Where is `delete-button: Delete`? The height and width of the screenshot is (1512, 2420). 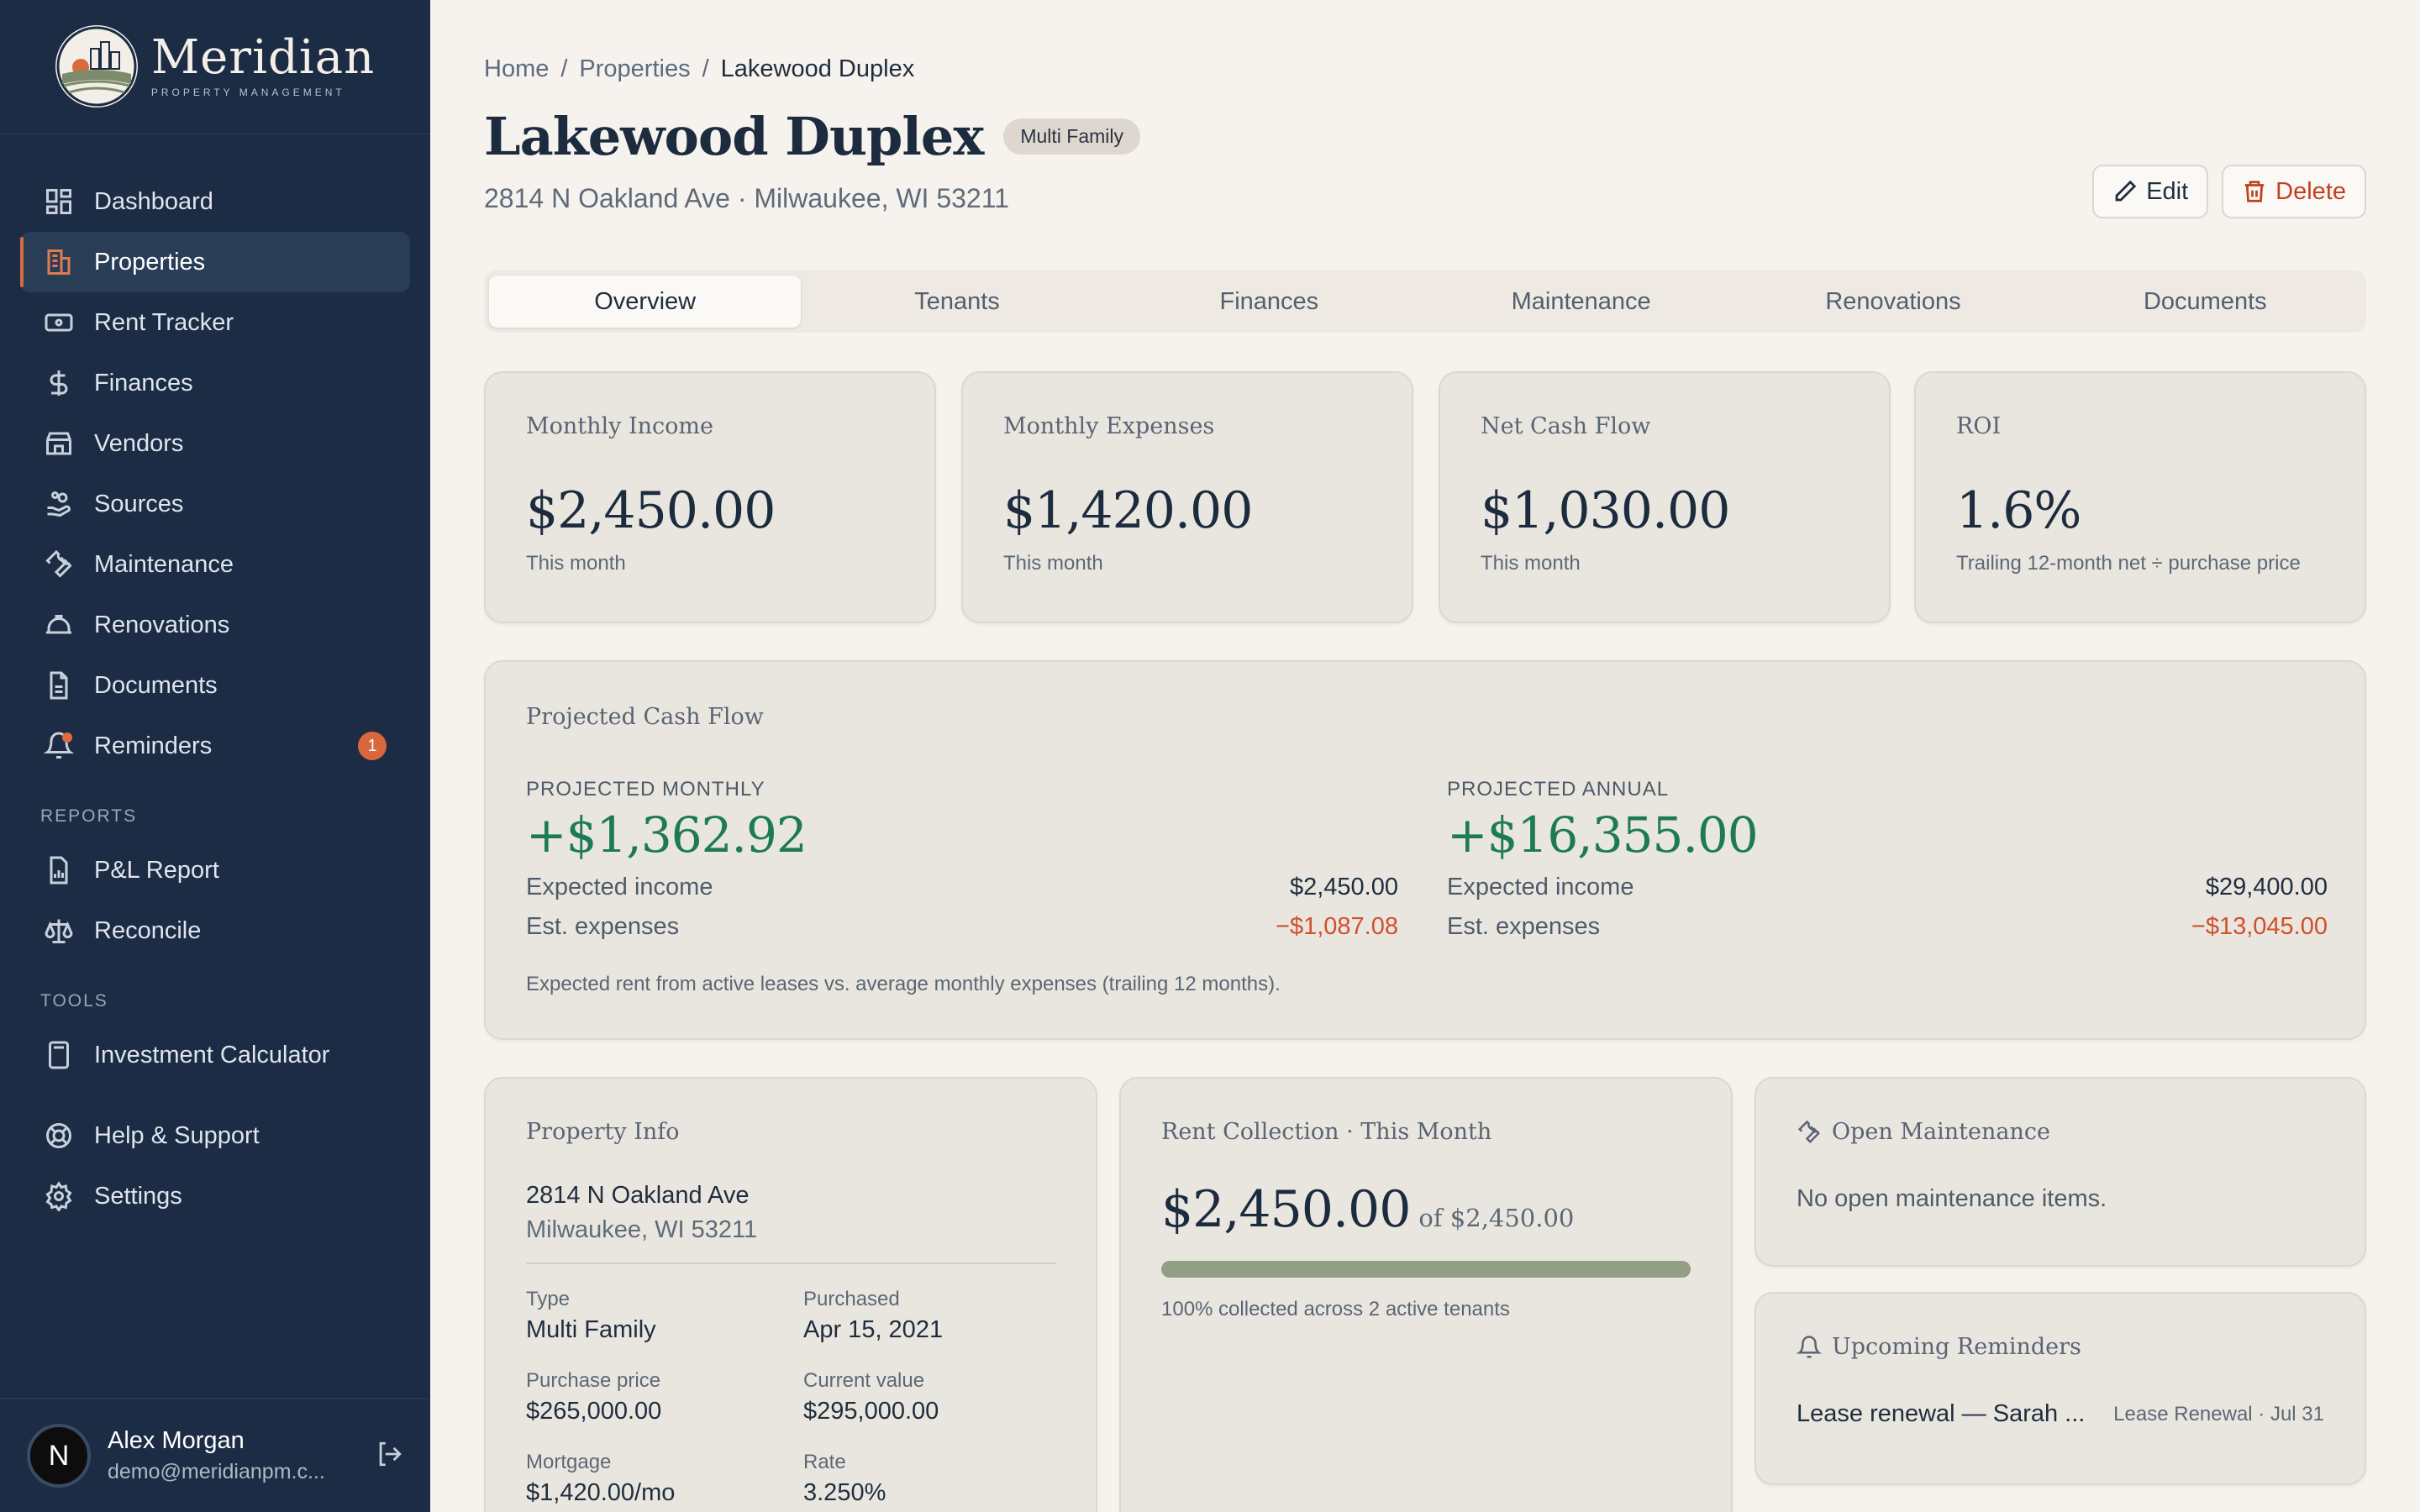 delete-button: Delete is located at coordinates (2294, 191).